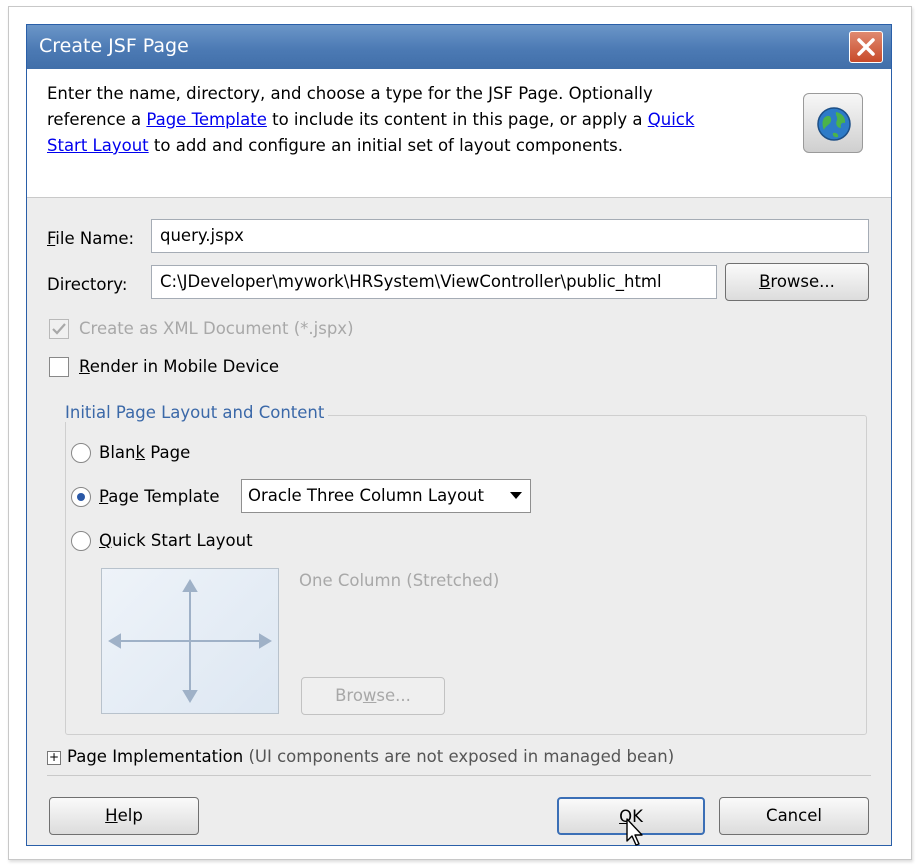 The height and width of the screenshot is (868, 920). Describe the element at coordinates (206, 119) in the screenshot. I see `page-template-link: Page Template` at that location.